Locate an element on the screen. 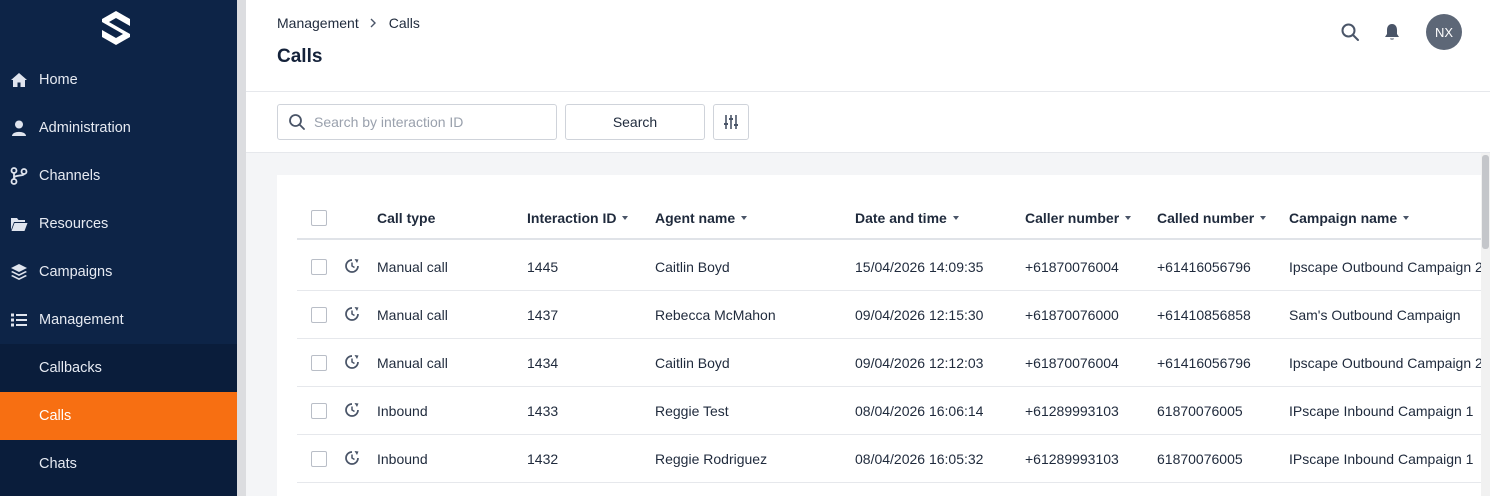  nav-item-label: Resources is located at coordinates (74, 224).